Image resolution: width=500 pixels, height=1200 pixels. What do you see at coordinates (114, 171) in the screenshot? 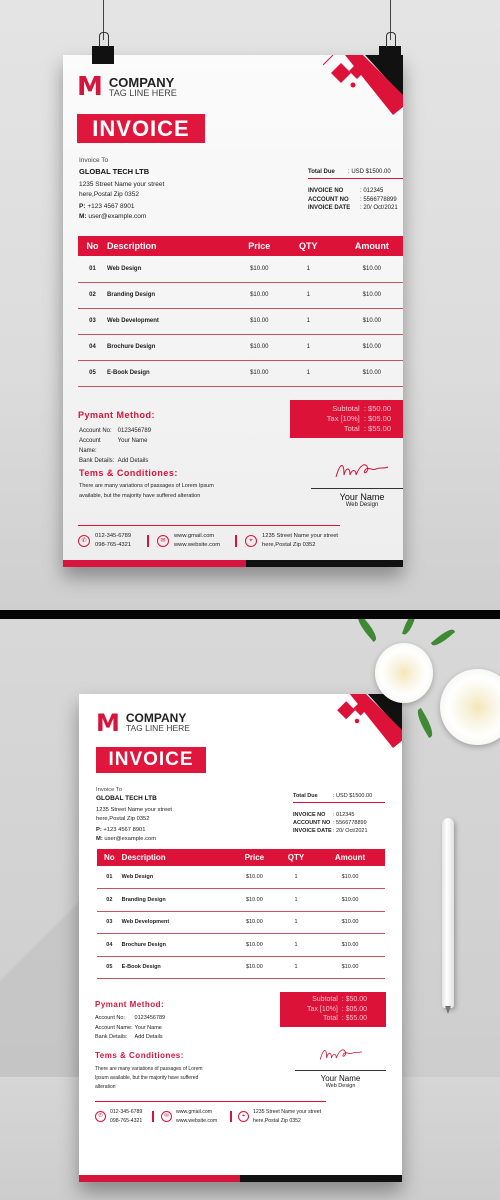
I see `client-name: GLOBAL TECH LTB` at bounding box center [114, 171].